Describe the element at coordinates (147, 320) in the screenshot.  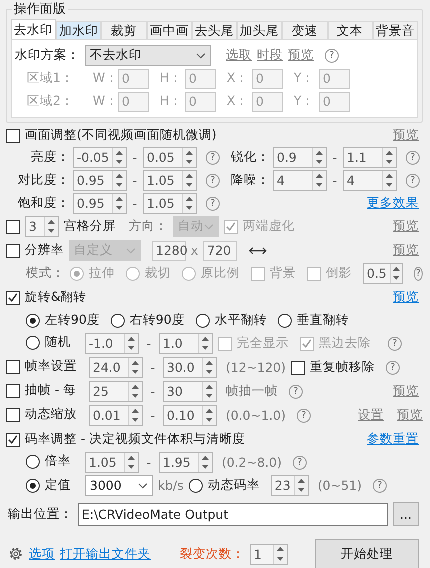
I see `radio-button: 右转90度` at that location.